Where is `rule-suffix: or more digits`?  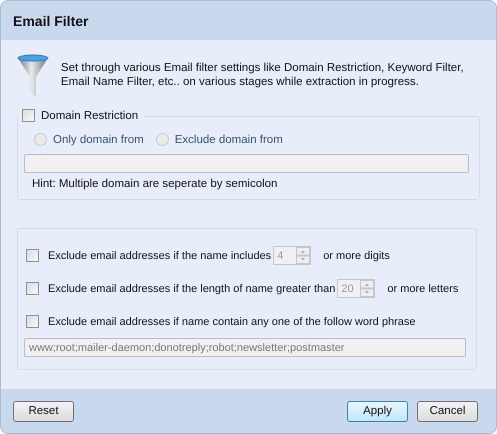
rule-suffix: or more digits is located at coordinates (356, 256).